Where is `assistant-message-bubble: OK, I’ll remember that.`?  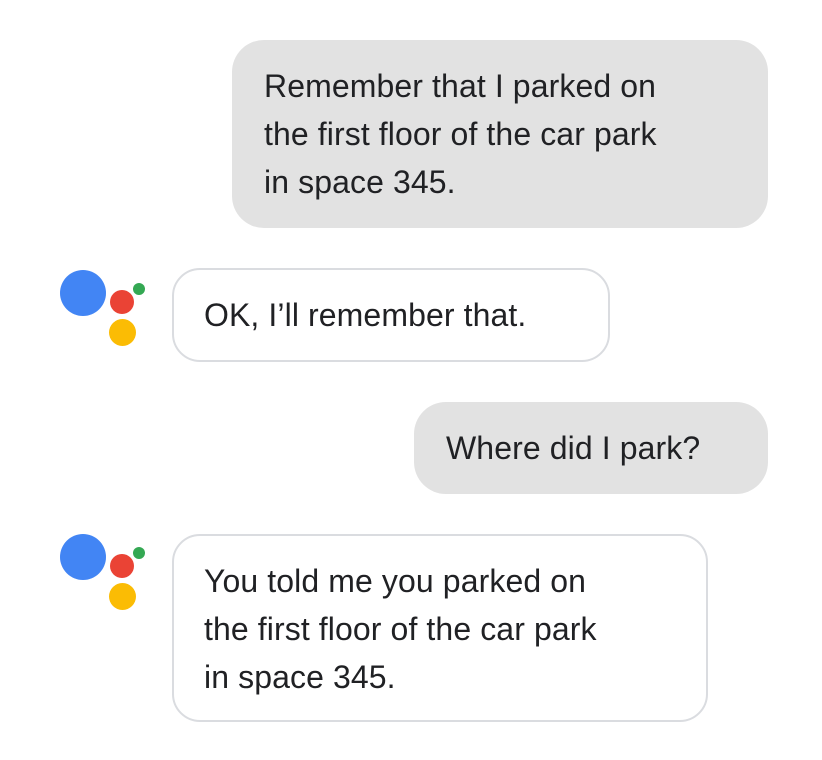
assistant-message-bubble: OK, I’ll remember that. is located at coordinates (391, 315).